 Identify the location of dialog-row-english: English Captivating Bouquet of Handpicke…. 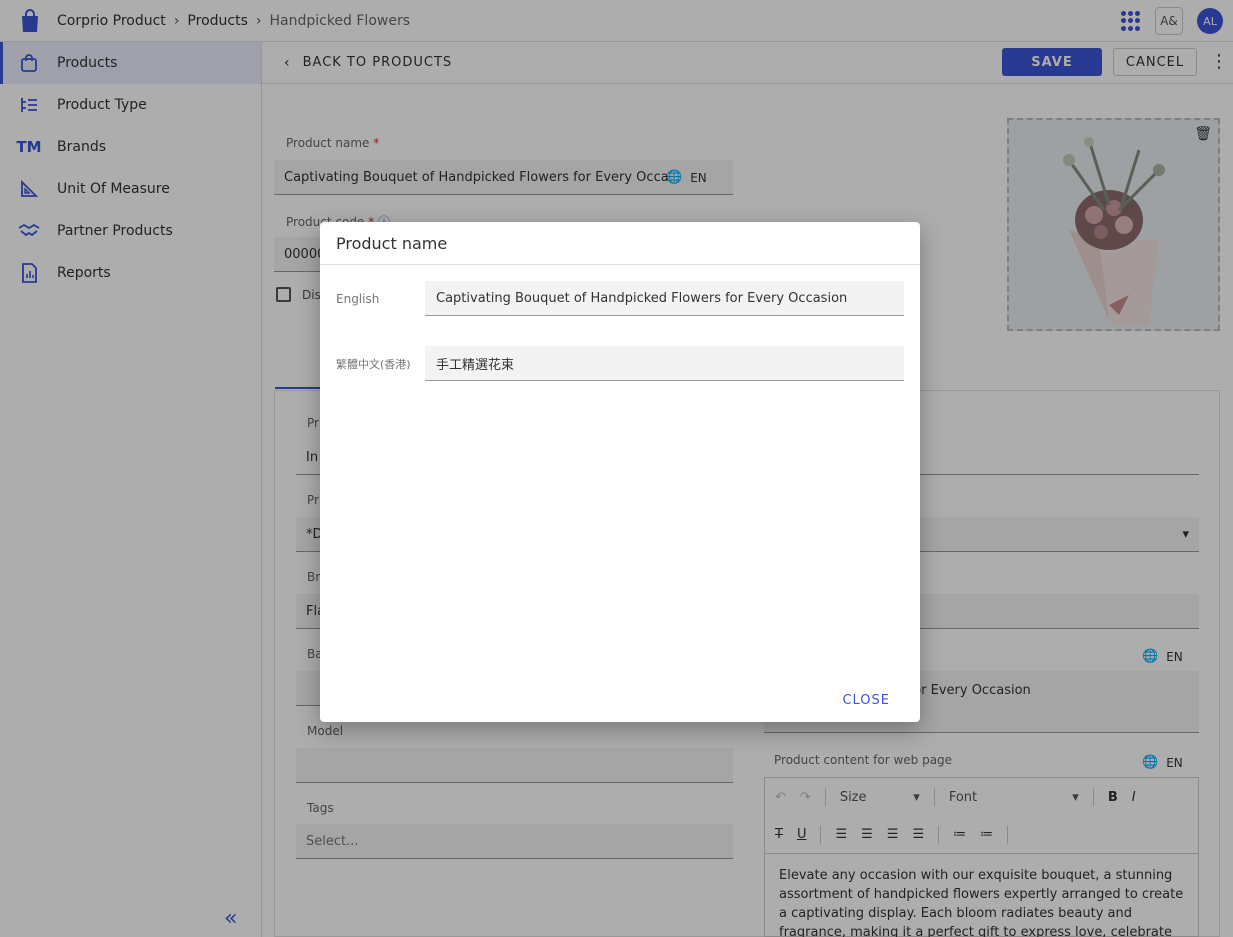
(620, 298).